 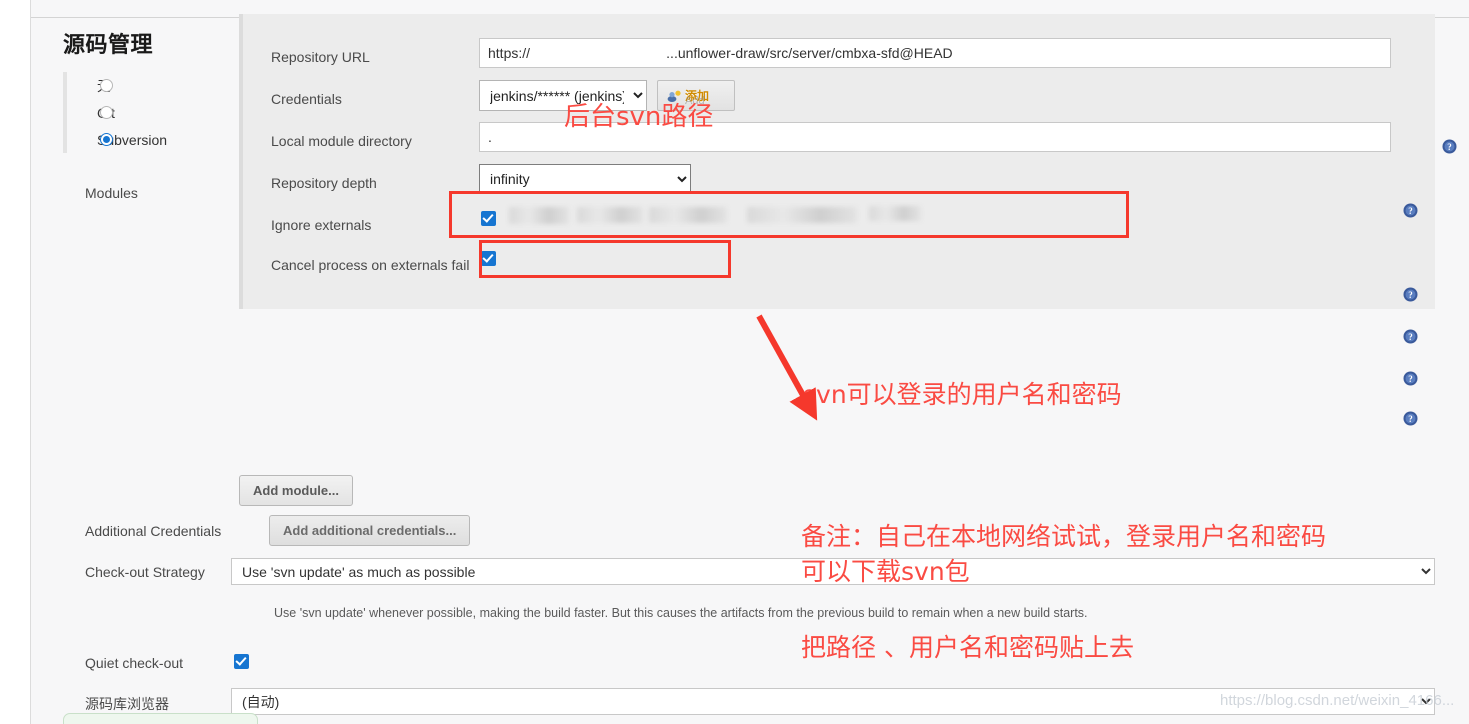 I want to click on help-icon-cancel-process-externals: ?, so click(x=1410, y=418).